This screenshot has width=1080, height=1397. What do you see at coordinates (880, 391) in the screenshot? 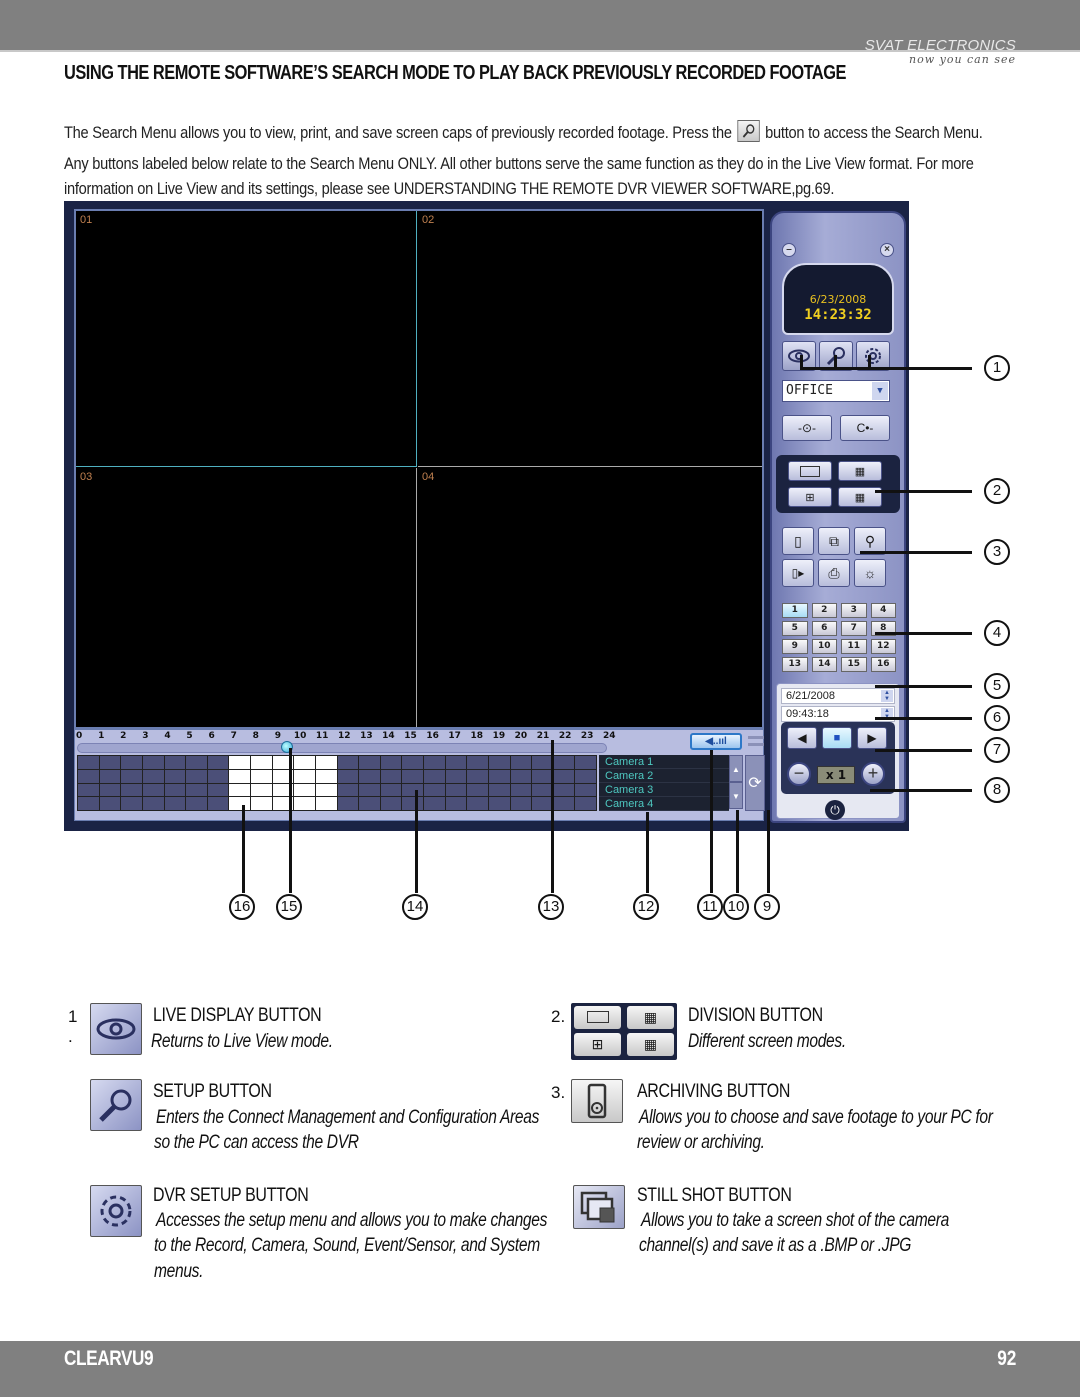
I see `chevron-down-icon: ▼` at bounding box center [880, 391].